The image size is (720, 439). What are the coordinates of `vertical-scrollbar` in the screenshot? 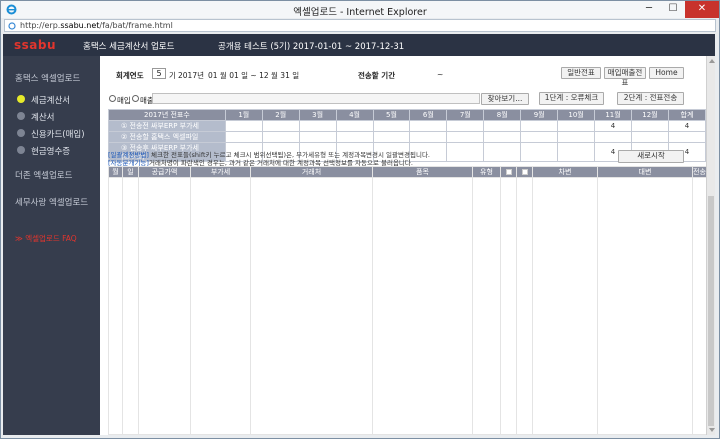 It's located at (710, 245).